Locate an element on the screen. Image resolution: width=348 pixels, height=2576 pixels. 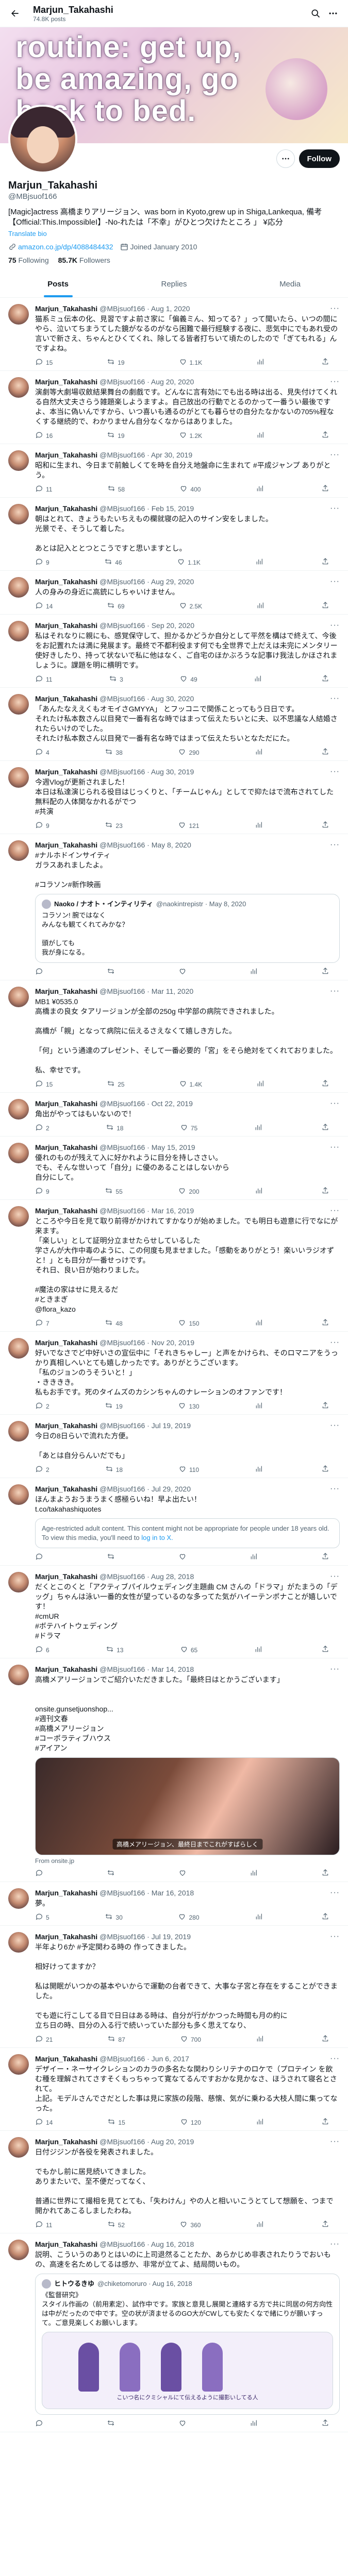
reply-button: 6 is located at coordinates (42, 1650).